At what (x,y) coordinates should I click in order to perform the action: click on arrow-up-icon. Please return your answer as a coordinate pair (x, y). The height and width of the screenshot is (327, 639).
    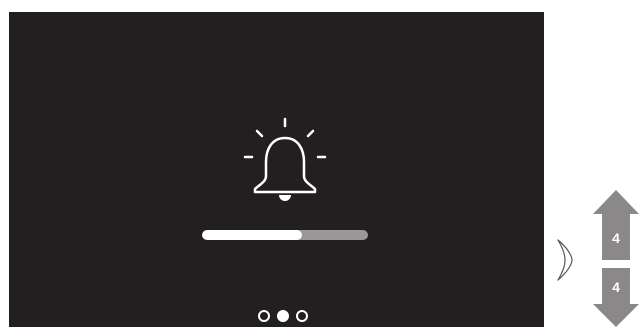
    Looking at the image, I should click on (616, 225).